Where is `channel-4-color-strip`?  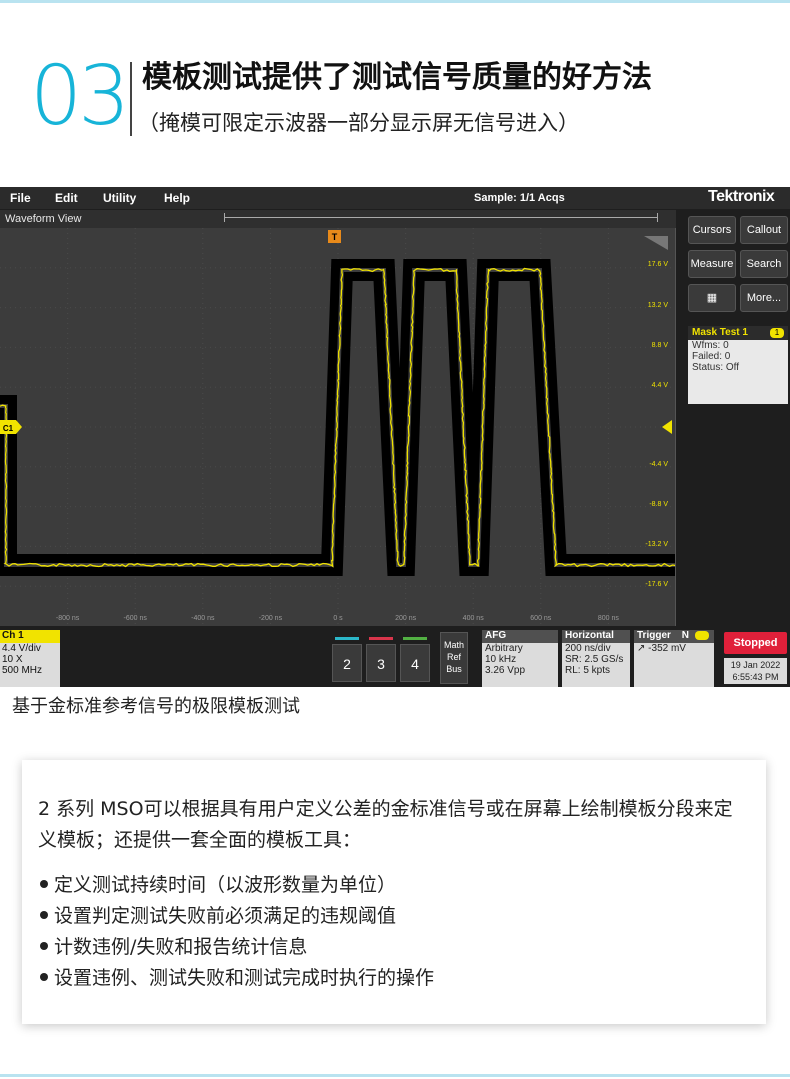 channel-4-color-strip is located at coordinates (415, 638).